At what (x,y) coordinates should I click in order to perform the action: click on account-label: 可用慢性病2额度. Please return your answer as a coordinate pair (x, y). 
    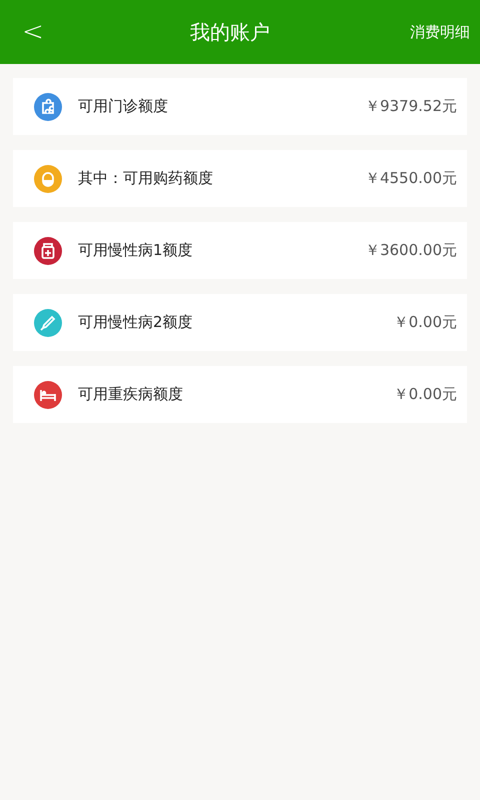
    Looking at the image, I should click on (136, 322).